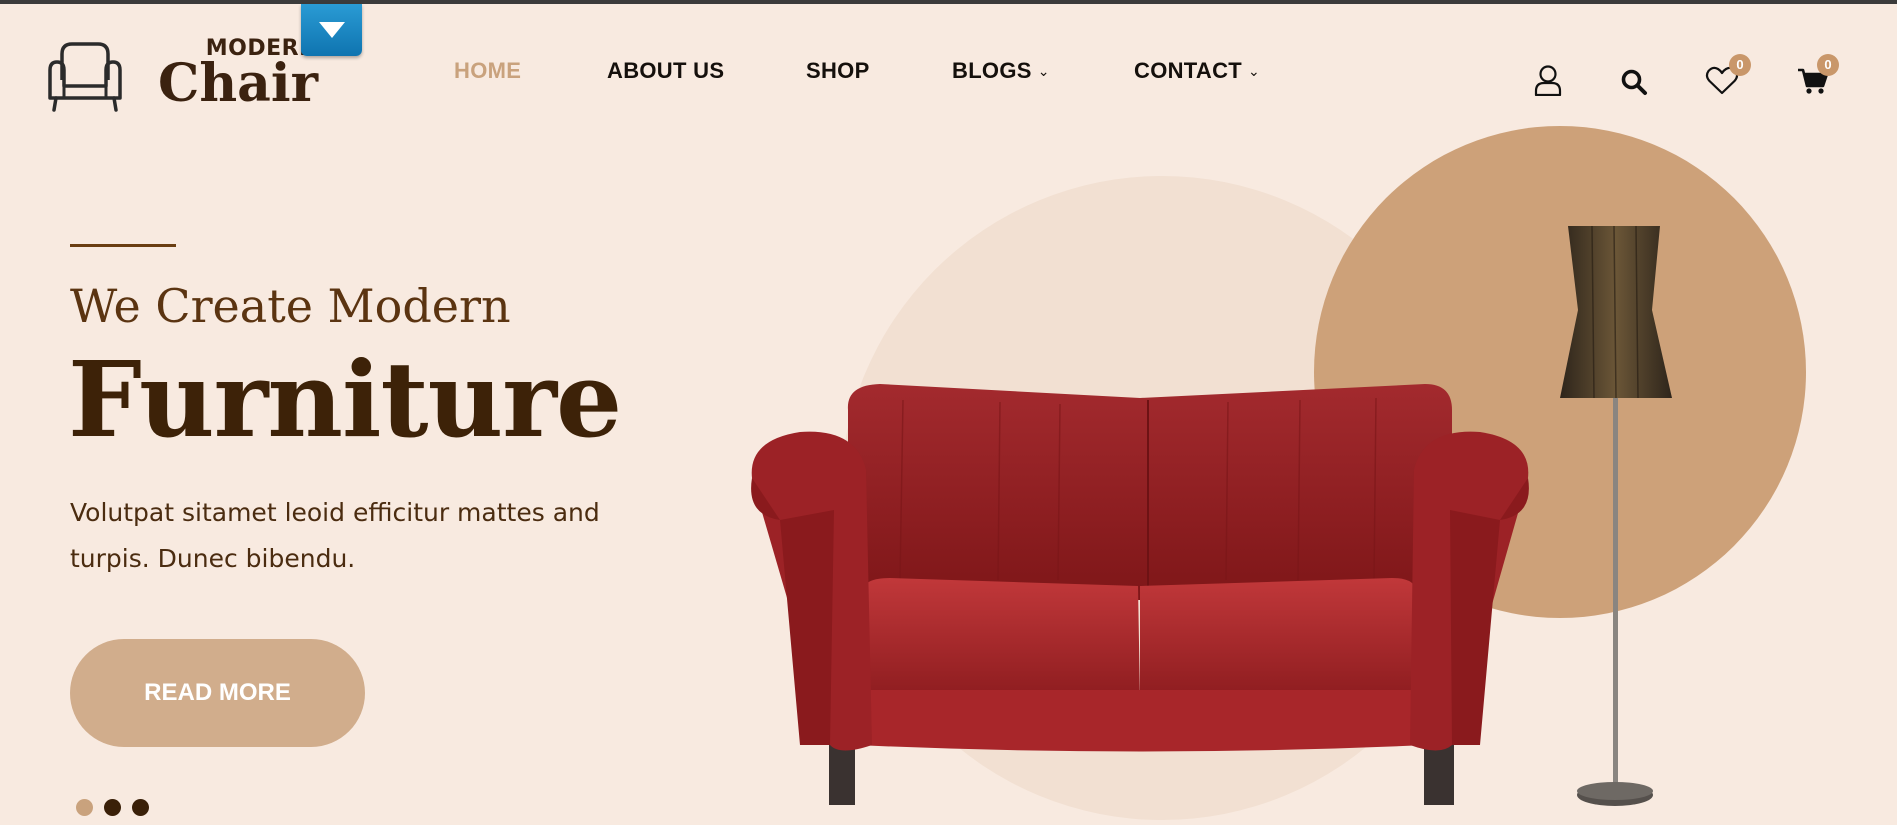  Describe the element at coordinates (123, 245) in the screenshot. I see `hero-accent-line` at that location.